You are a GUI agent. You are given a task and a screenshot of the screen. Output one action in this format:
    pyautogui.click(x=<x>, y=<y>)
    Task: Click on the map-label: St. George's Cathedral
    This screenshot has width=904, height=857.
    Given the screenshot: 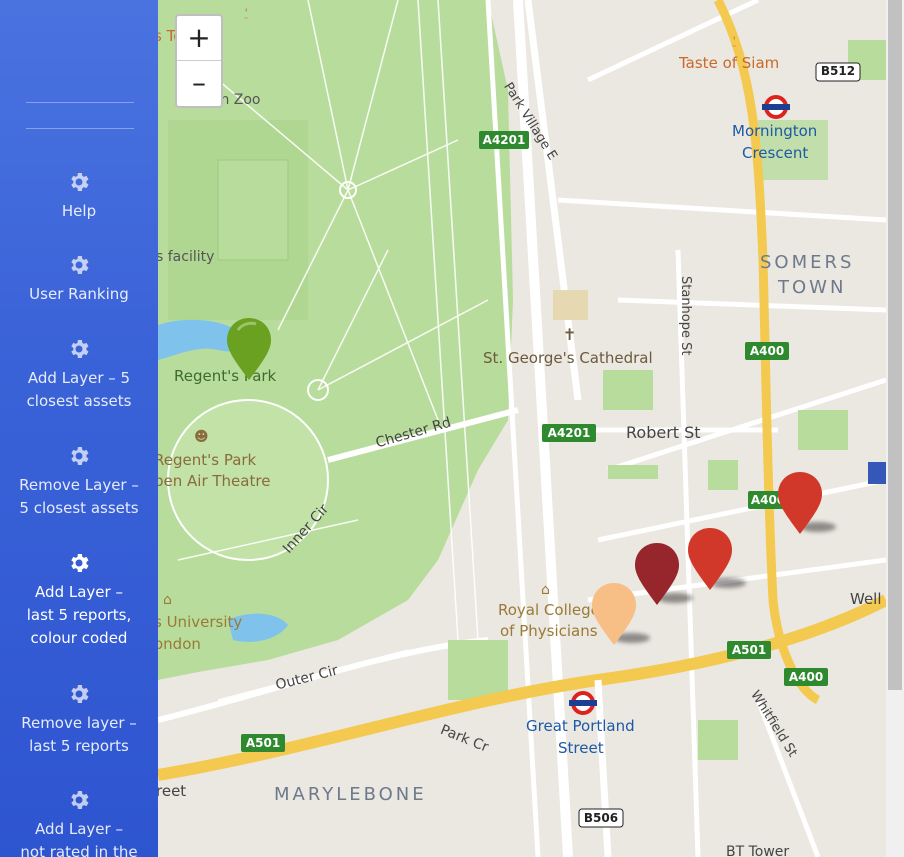 What is the action you would take?
    pyautogui.click(x=568, y=358)
    